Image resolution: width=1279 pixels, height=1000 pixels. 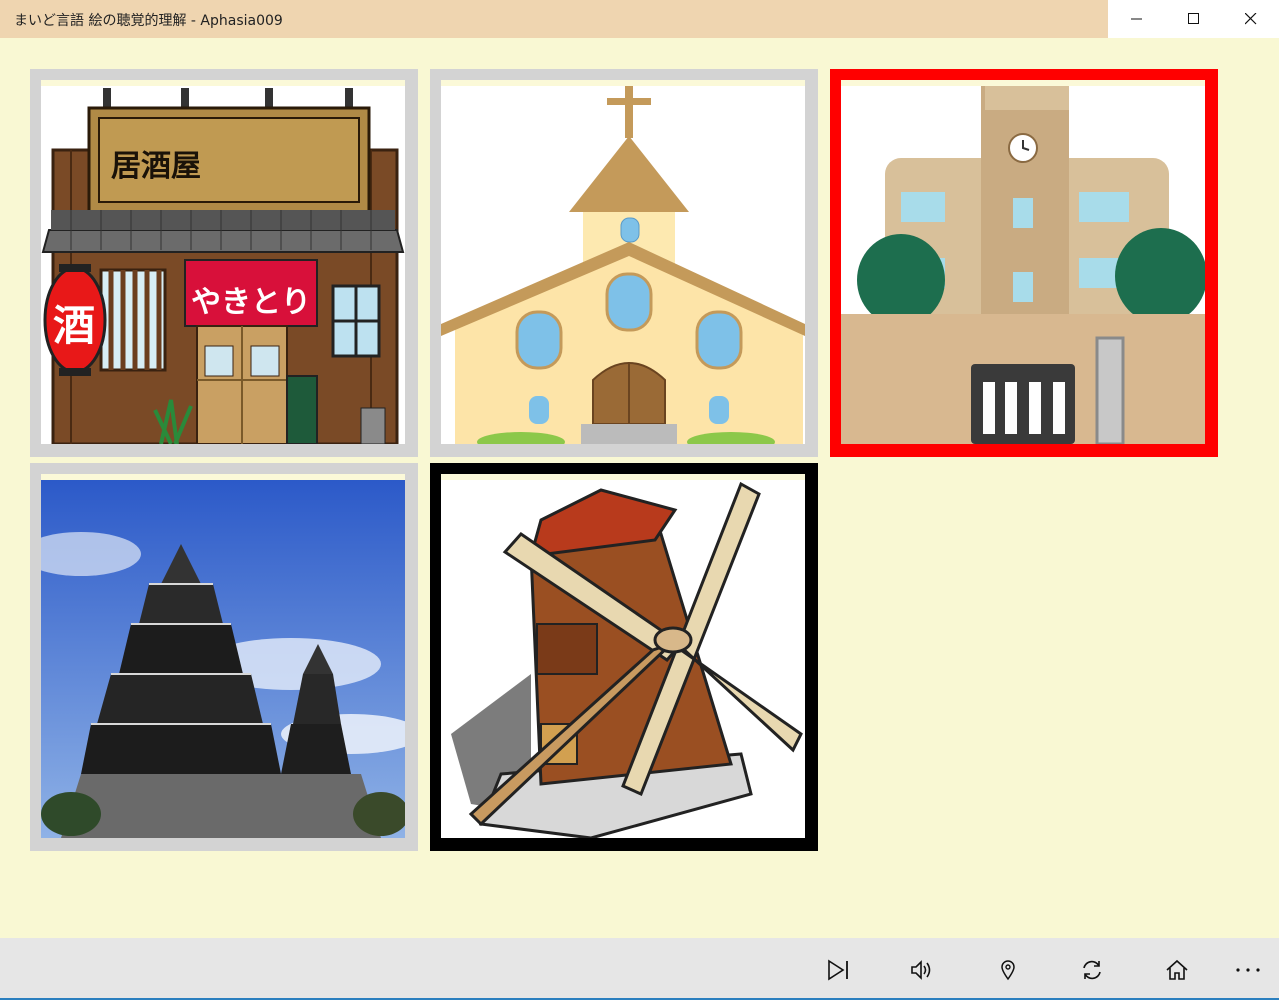 I want to click on skip-next-icon, so click(x=838, y=970).